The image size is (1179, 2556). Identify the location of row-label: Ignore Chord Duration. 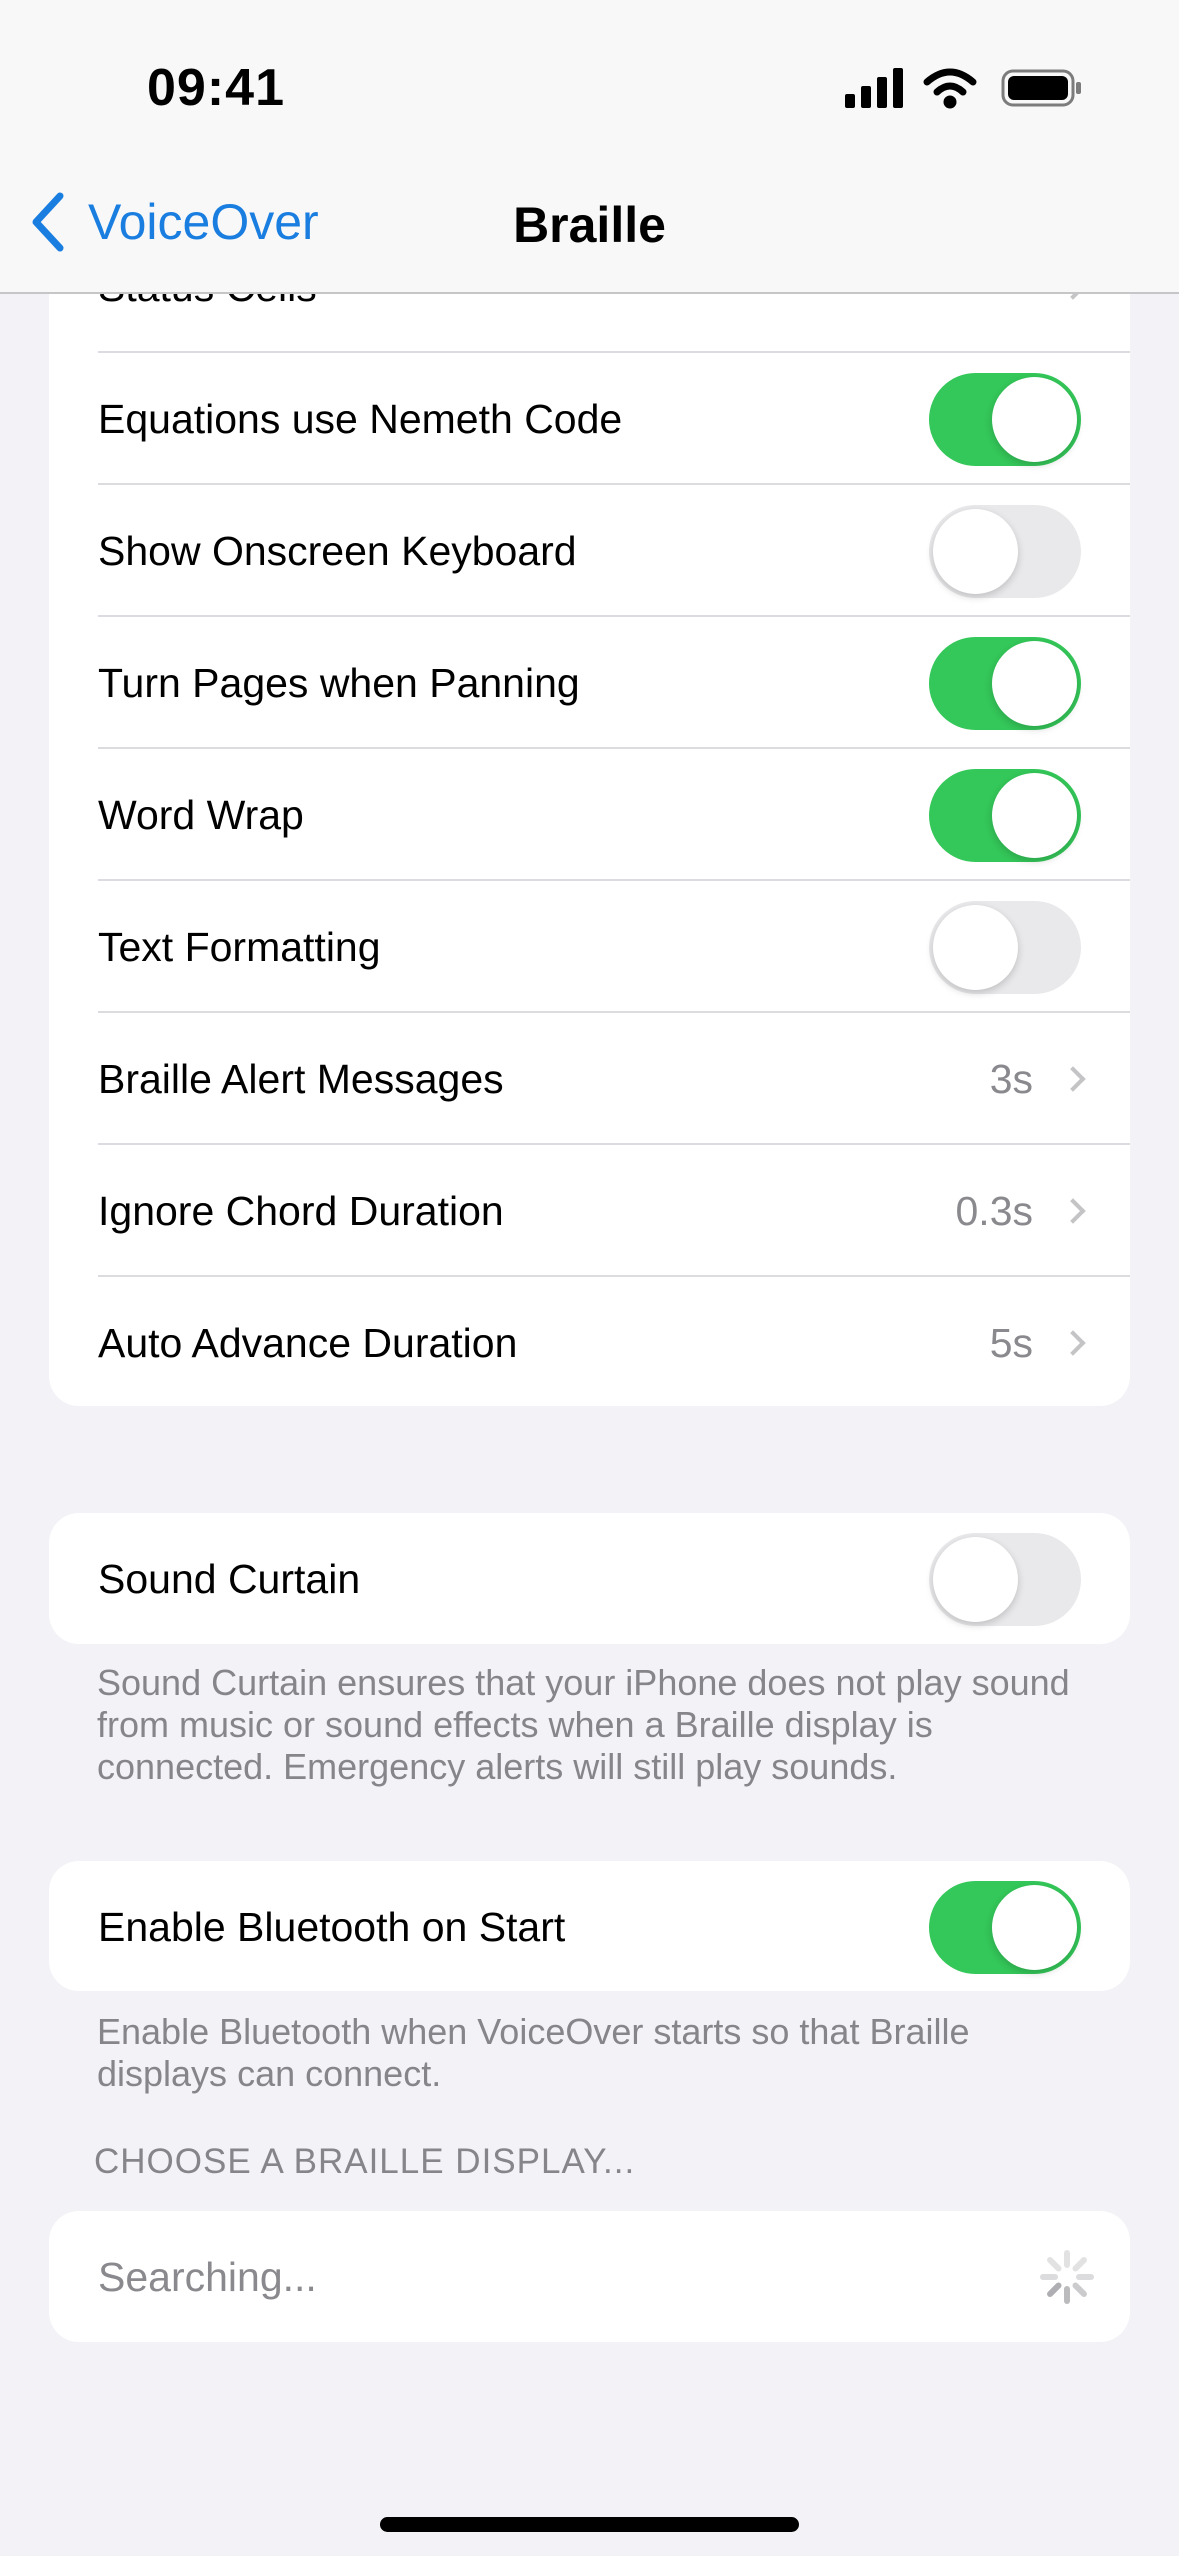
(301, 1210).